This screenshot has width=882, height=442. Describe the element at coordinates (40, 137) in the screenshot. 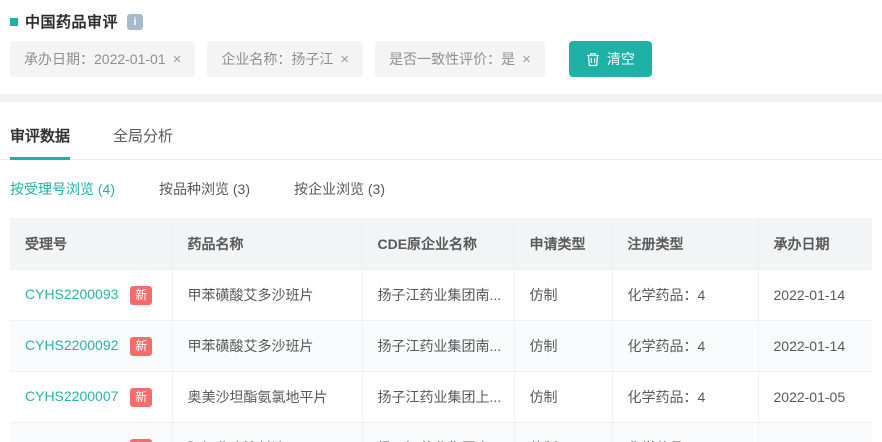

I see `tab-review-data: 审评数据` at that location.